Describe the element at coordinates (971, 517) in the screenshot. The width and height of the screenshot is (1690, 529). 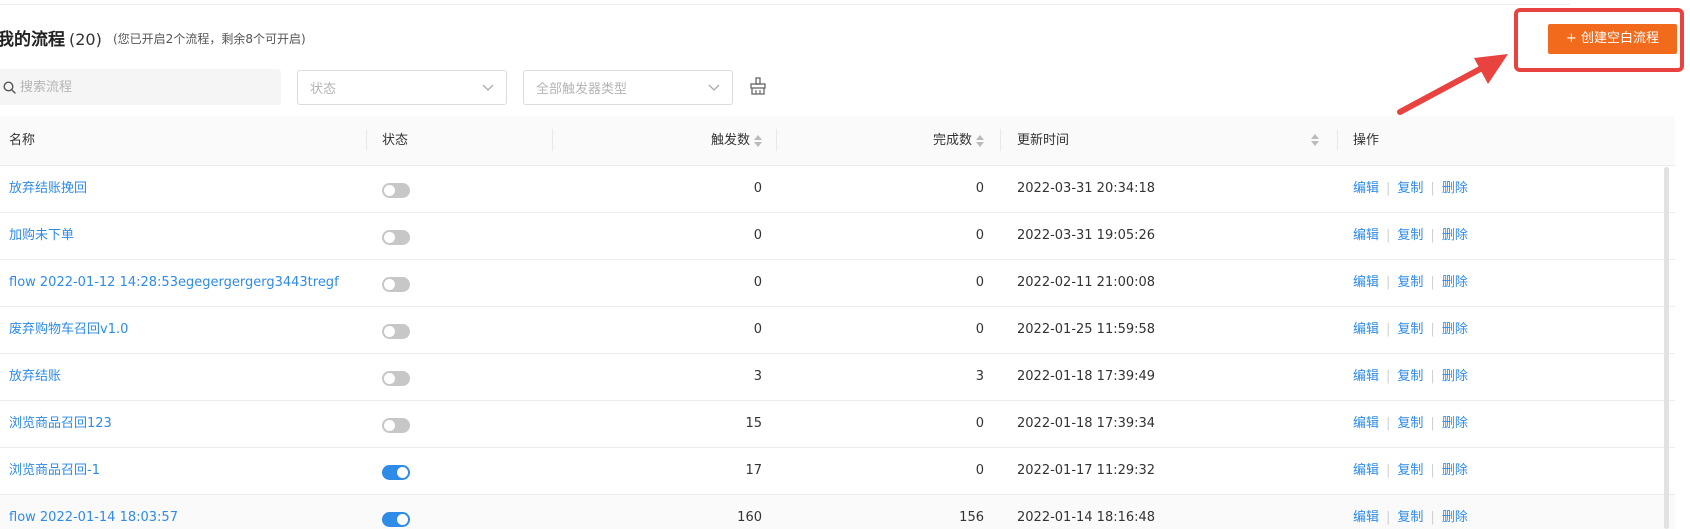
I see `completed-count: 156` at that location.